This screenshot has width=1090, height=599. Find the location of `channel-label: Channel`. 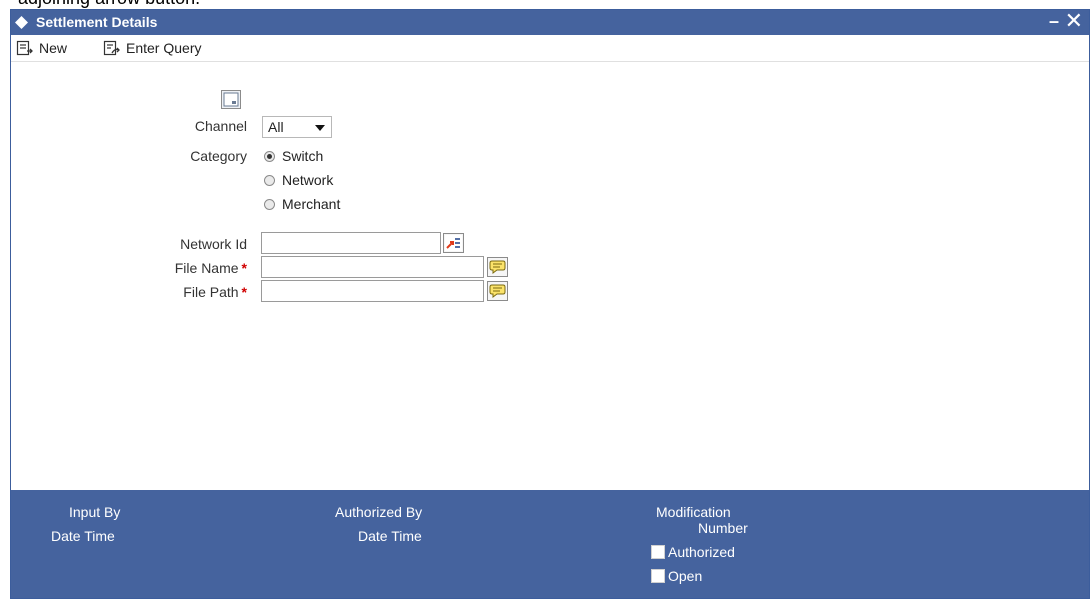

channel-label: Channel is located at coordinates (220, 126).